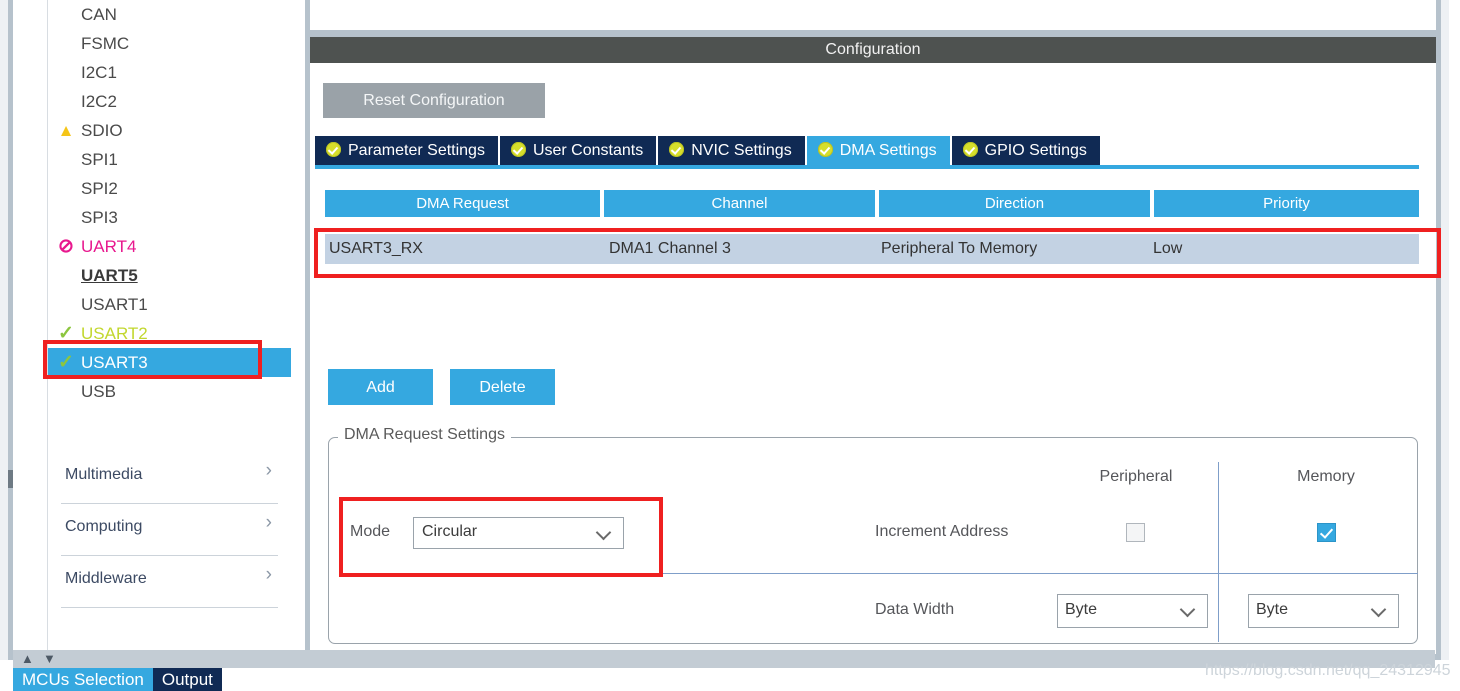  Describe the element at coordinates (731, 150) in the screenshot. I see `tab-nvic-settings: NVIC Settings` at that location.